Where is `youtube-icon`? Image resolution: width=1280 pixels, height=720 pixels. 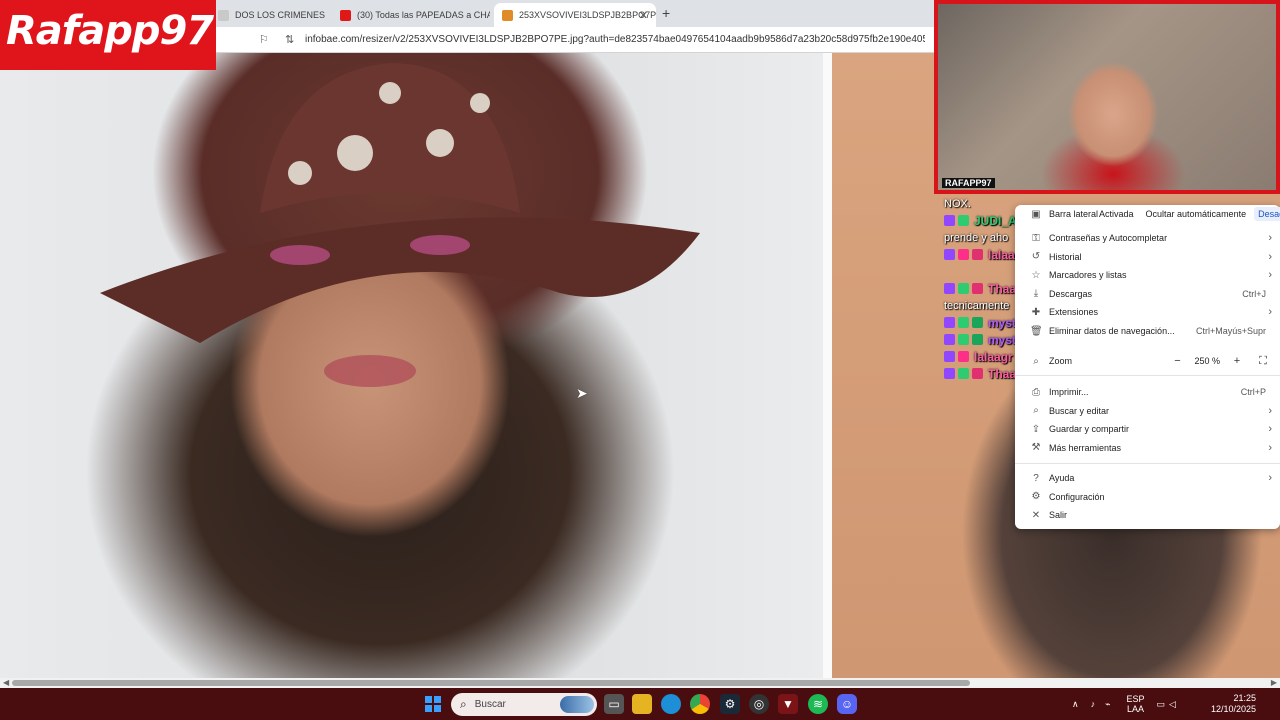
youtube-icon is located at coordinates (345, 15).